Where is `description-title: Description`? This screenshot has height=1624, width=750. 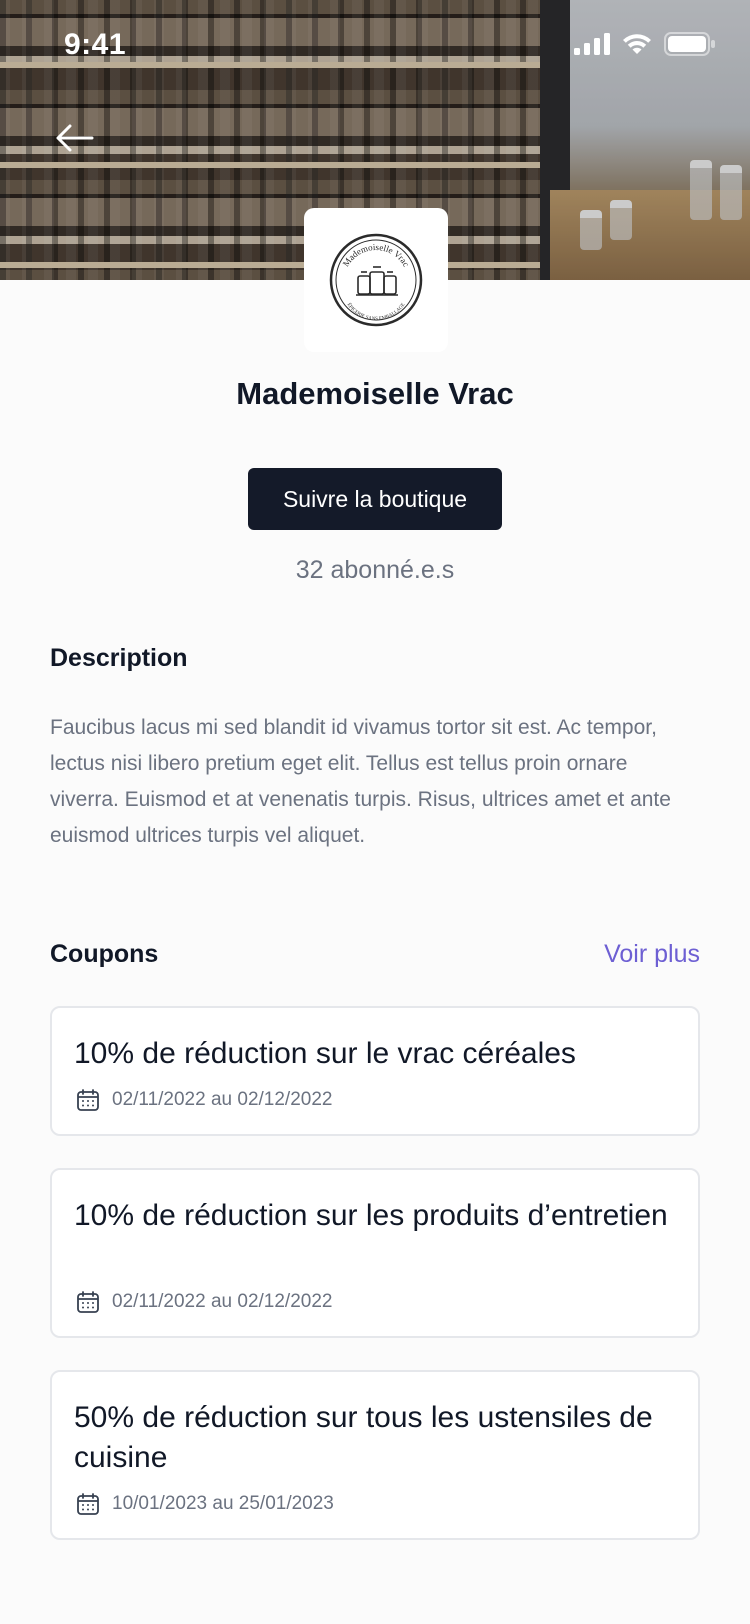 description-title: Description is located at coordinates (119, 658).